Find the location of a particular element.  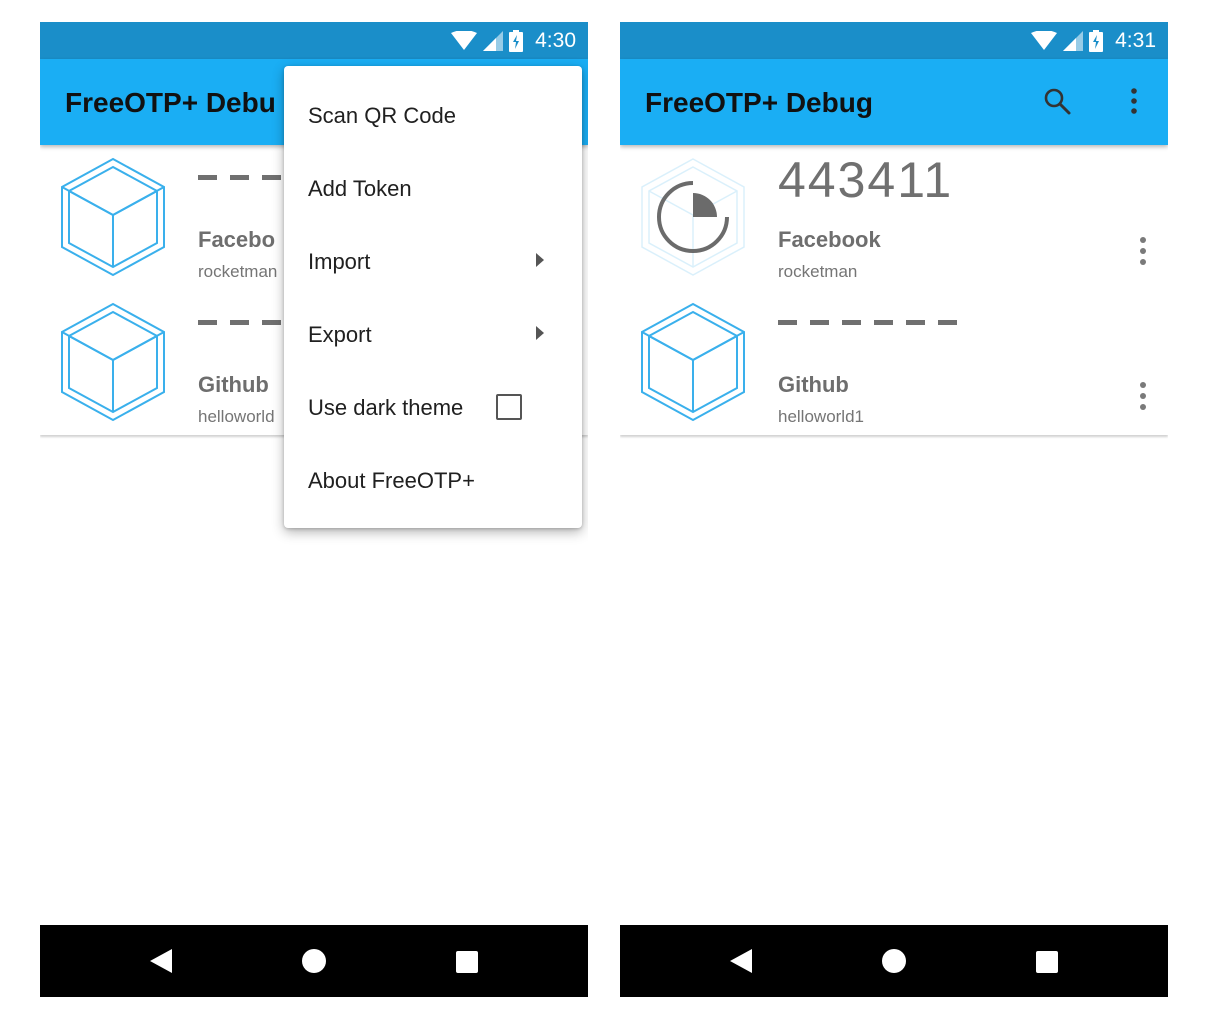

token-issuer: Facebook is located at coordinates (829, 239).